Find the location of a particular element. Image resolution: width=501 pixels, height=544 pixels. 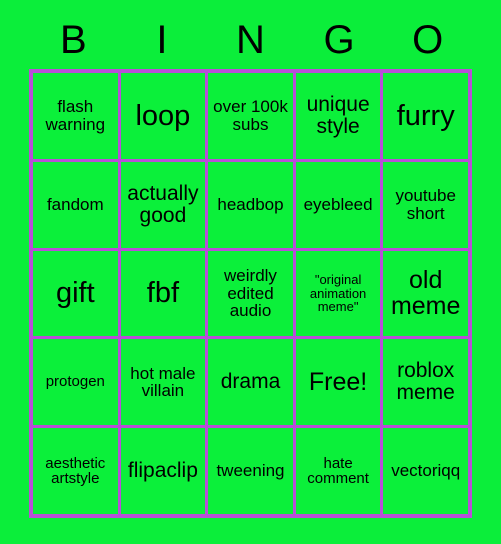

bingo-cell: actually good is located at coordinates (163, 204).